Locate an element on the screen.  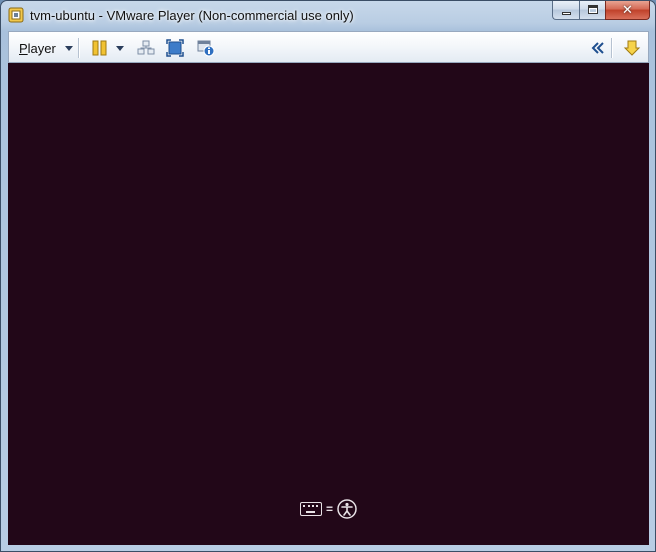
maximize-icon is located at coordinates (593, 9).